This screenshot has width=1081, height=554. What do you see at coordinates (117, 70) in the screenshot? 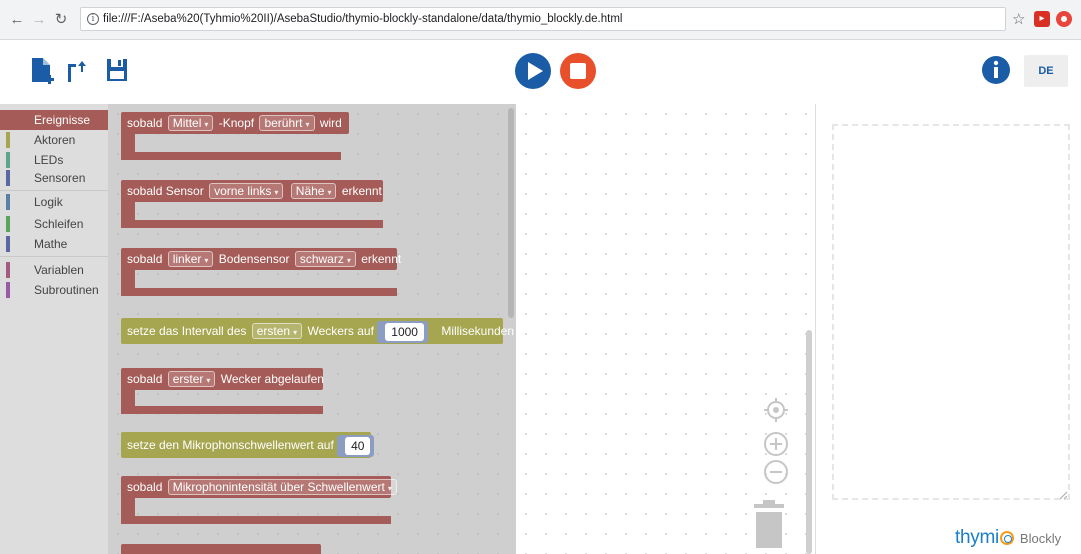
I see `save-icon` at bounding box center [117, 70].